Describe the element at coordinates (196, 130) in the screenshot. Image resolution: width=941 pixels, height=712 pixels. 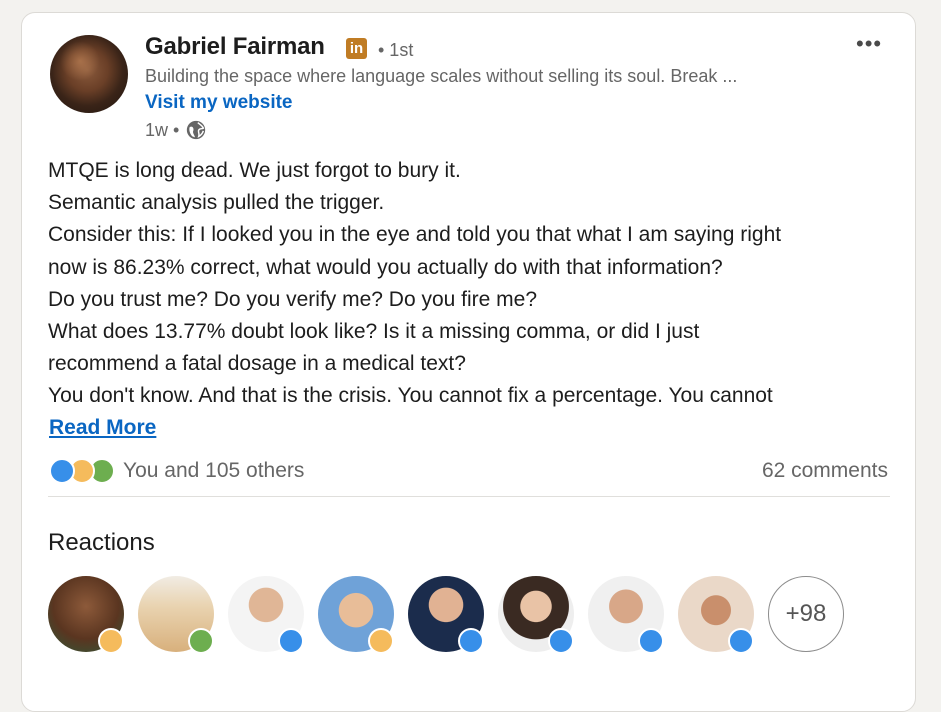
I see `globe-icon` at that location.